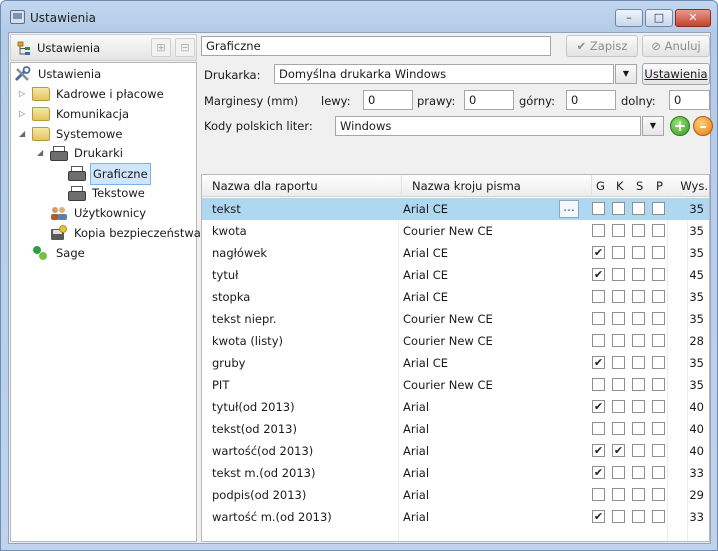 The width and height of the screenshot is (718, 551). What do you see at coordinates (185, 47) in the screenshot?
I see `remove-node-icon: ⊟` at bounding box center [185, 47].